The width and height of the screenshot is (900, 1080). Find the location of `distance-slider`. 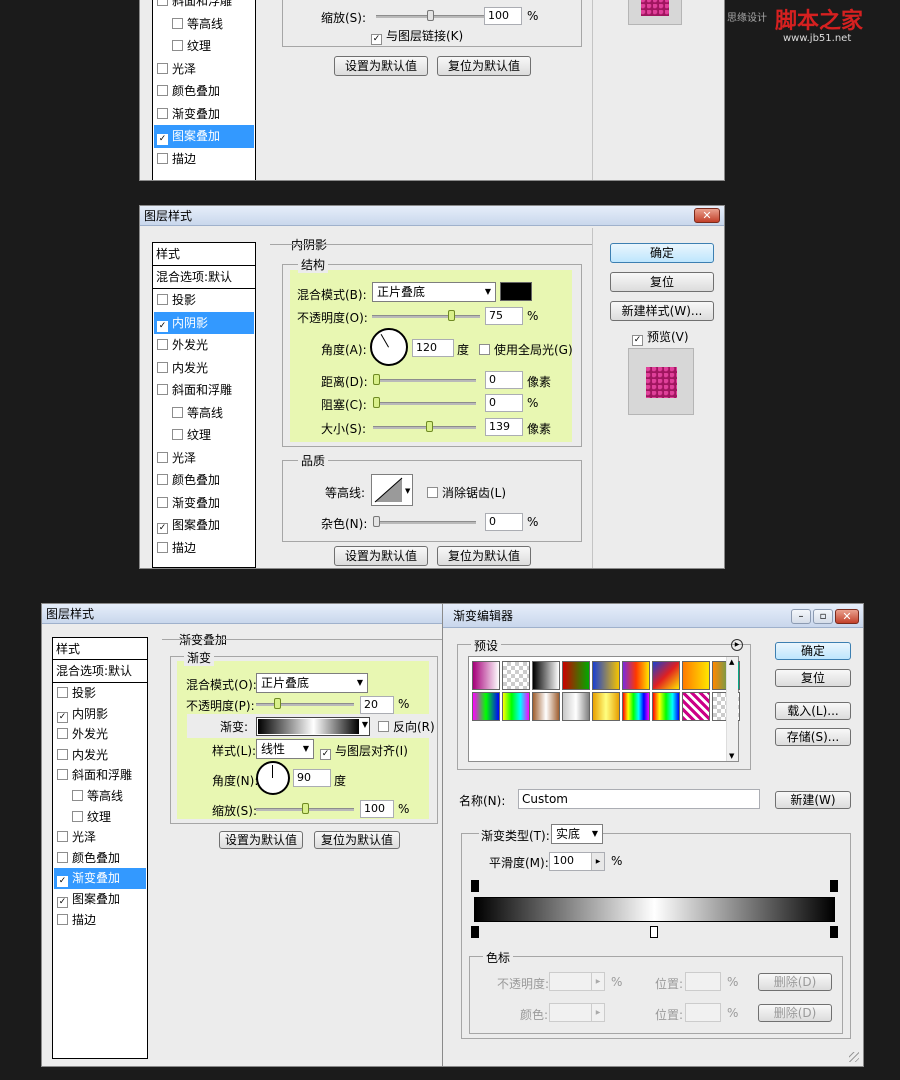

distance-slider is located at coordinates (424, 379).